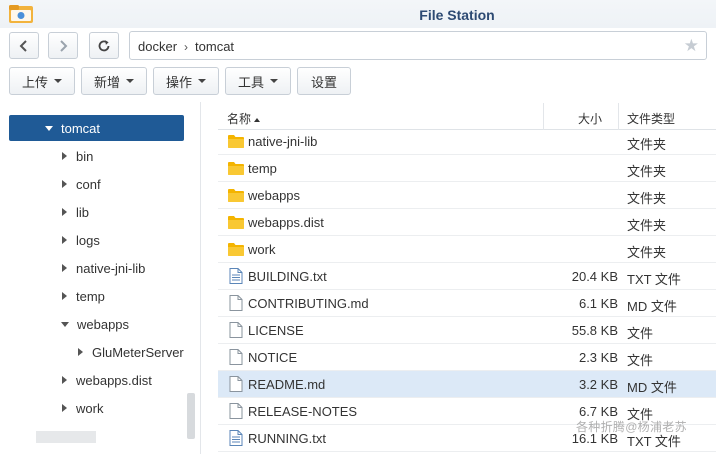  Describe the element at coordinates (467, 357) in the screenshot. I see `table-row: NOTICE 2.3 KB 文件` at that location.